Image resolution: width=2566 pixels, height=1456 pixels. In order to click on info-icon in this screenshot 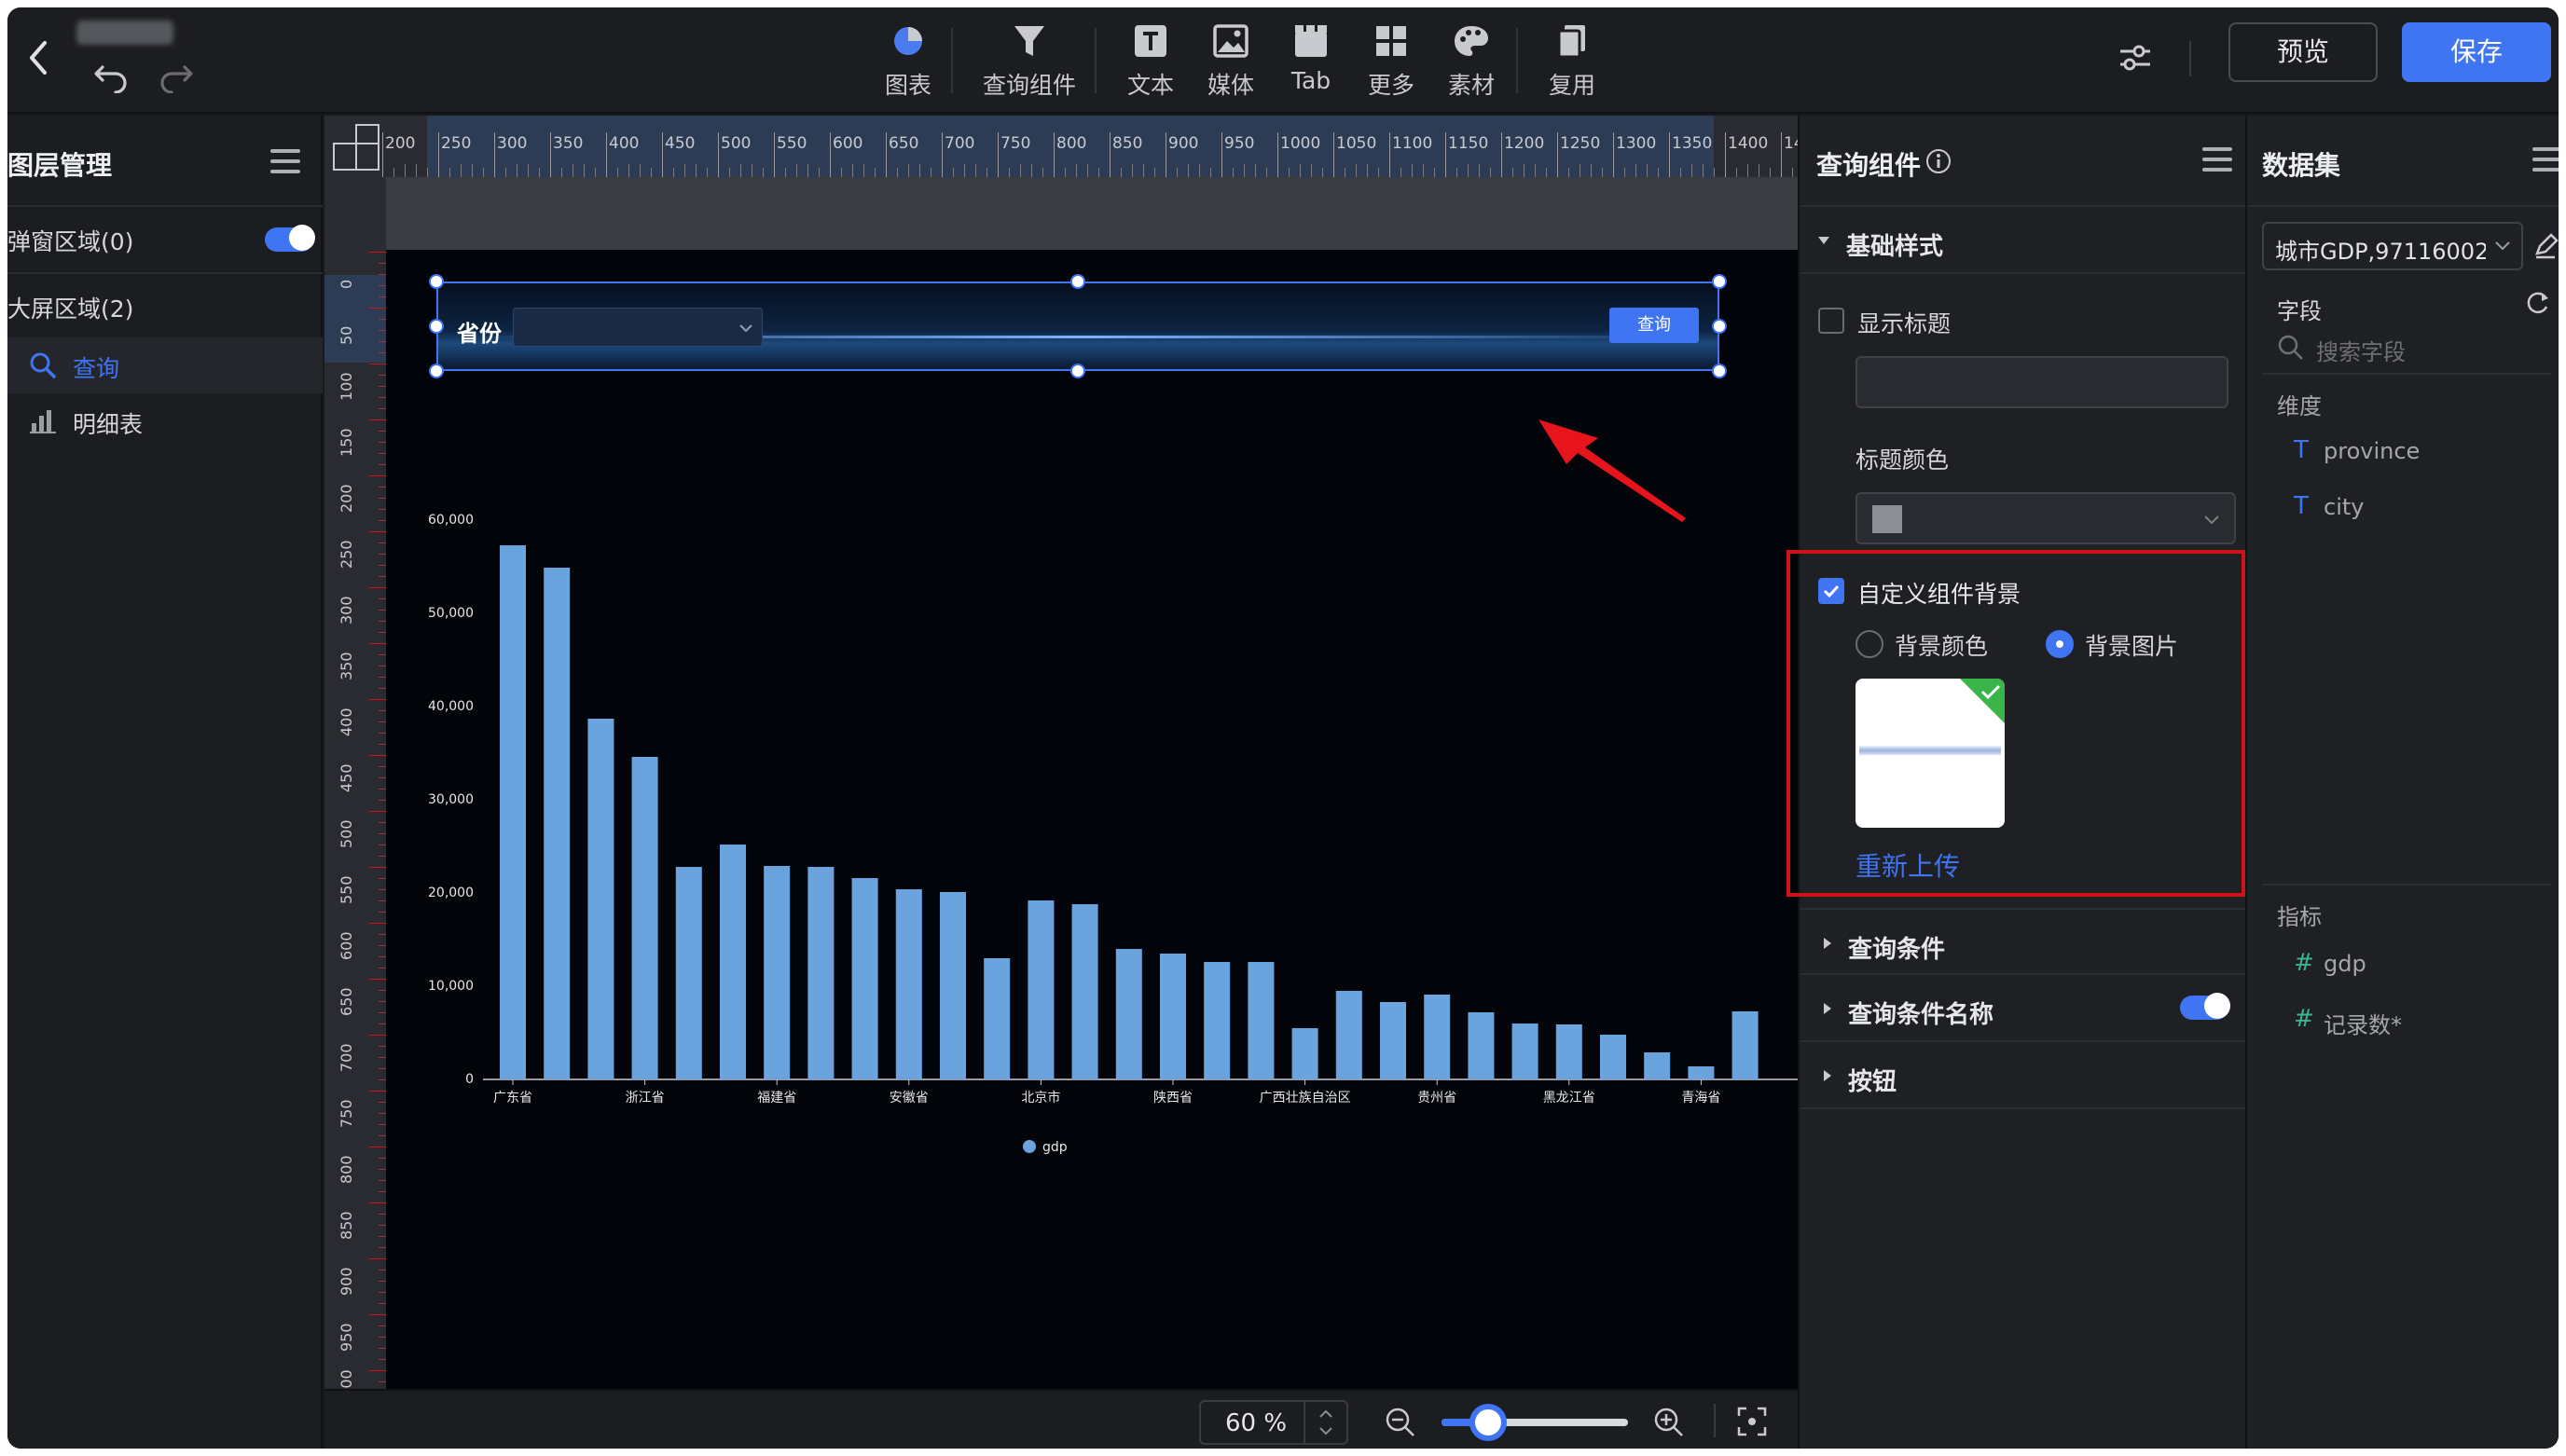, I will do `click(1938, 161)`.